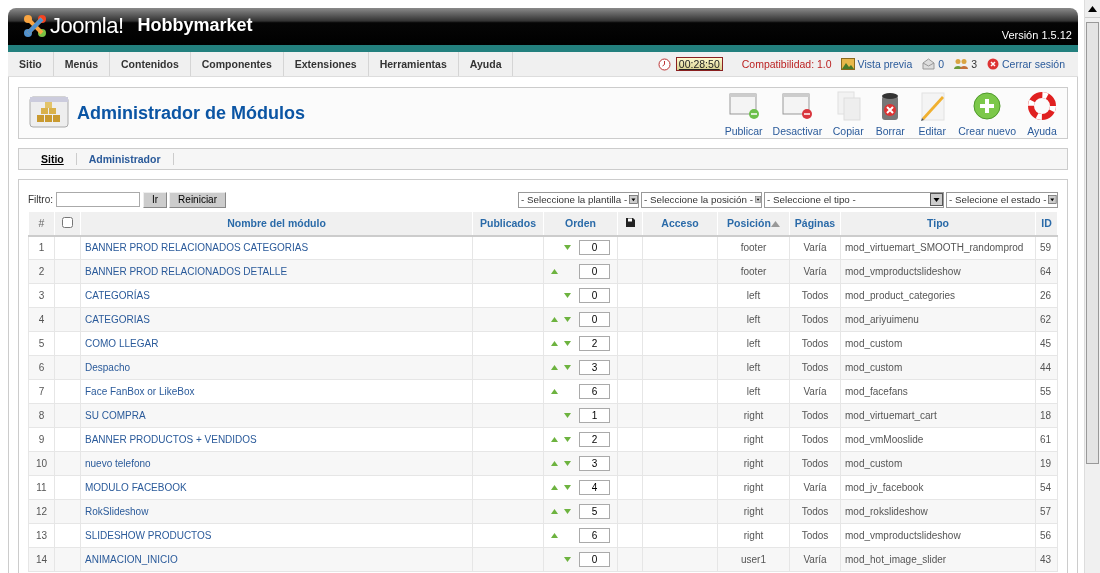 This screenshot has width=1100, height=573. What do you see at coordinates (326, 64) in the screenshot?
I see `menu-item: Extensiones` at bounding box center [326, 64].